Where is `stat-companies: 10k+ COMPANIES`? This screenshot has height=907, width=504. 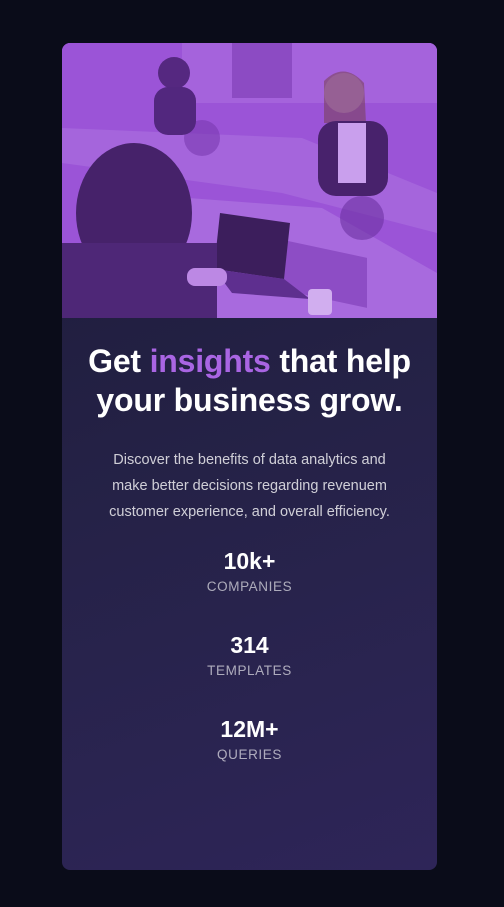 stat-companies: 10k+ COMPANIES is located at coordinates (249, 571).